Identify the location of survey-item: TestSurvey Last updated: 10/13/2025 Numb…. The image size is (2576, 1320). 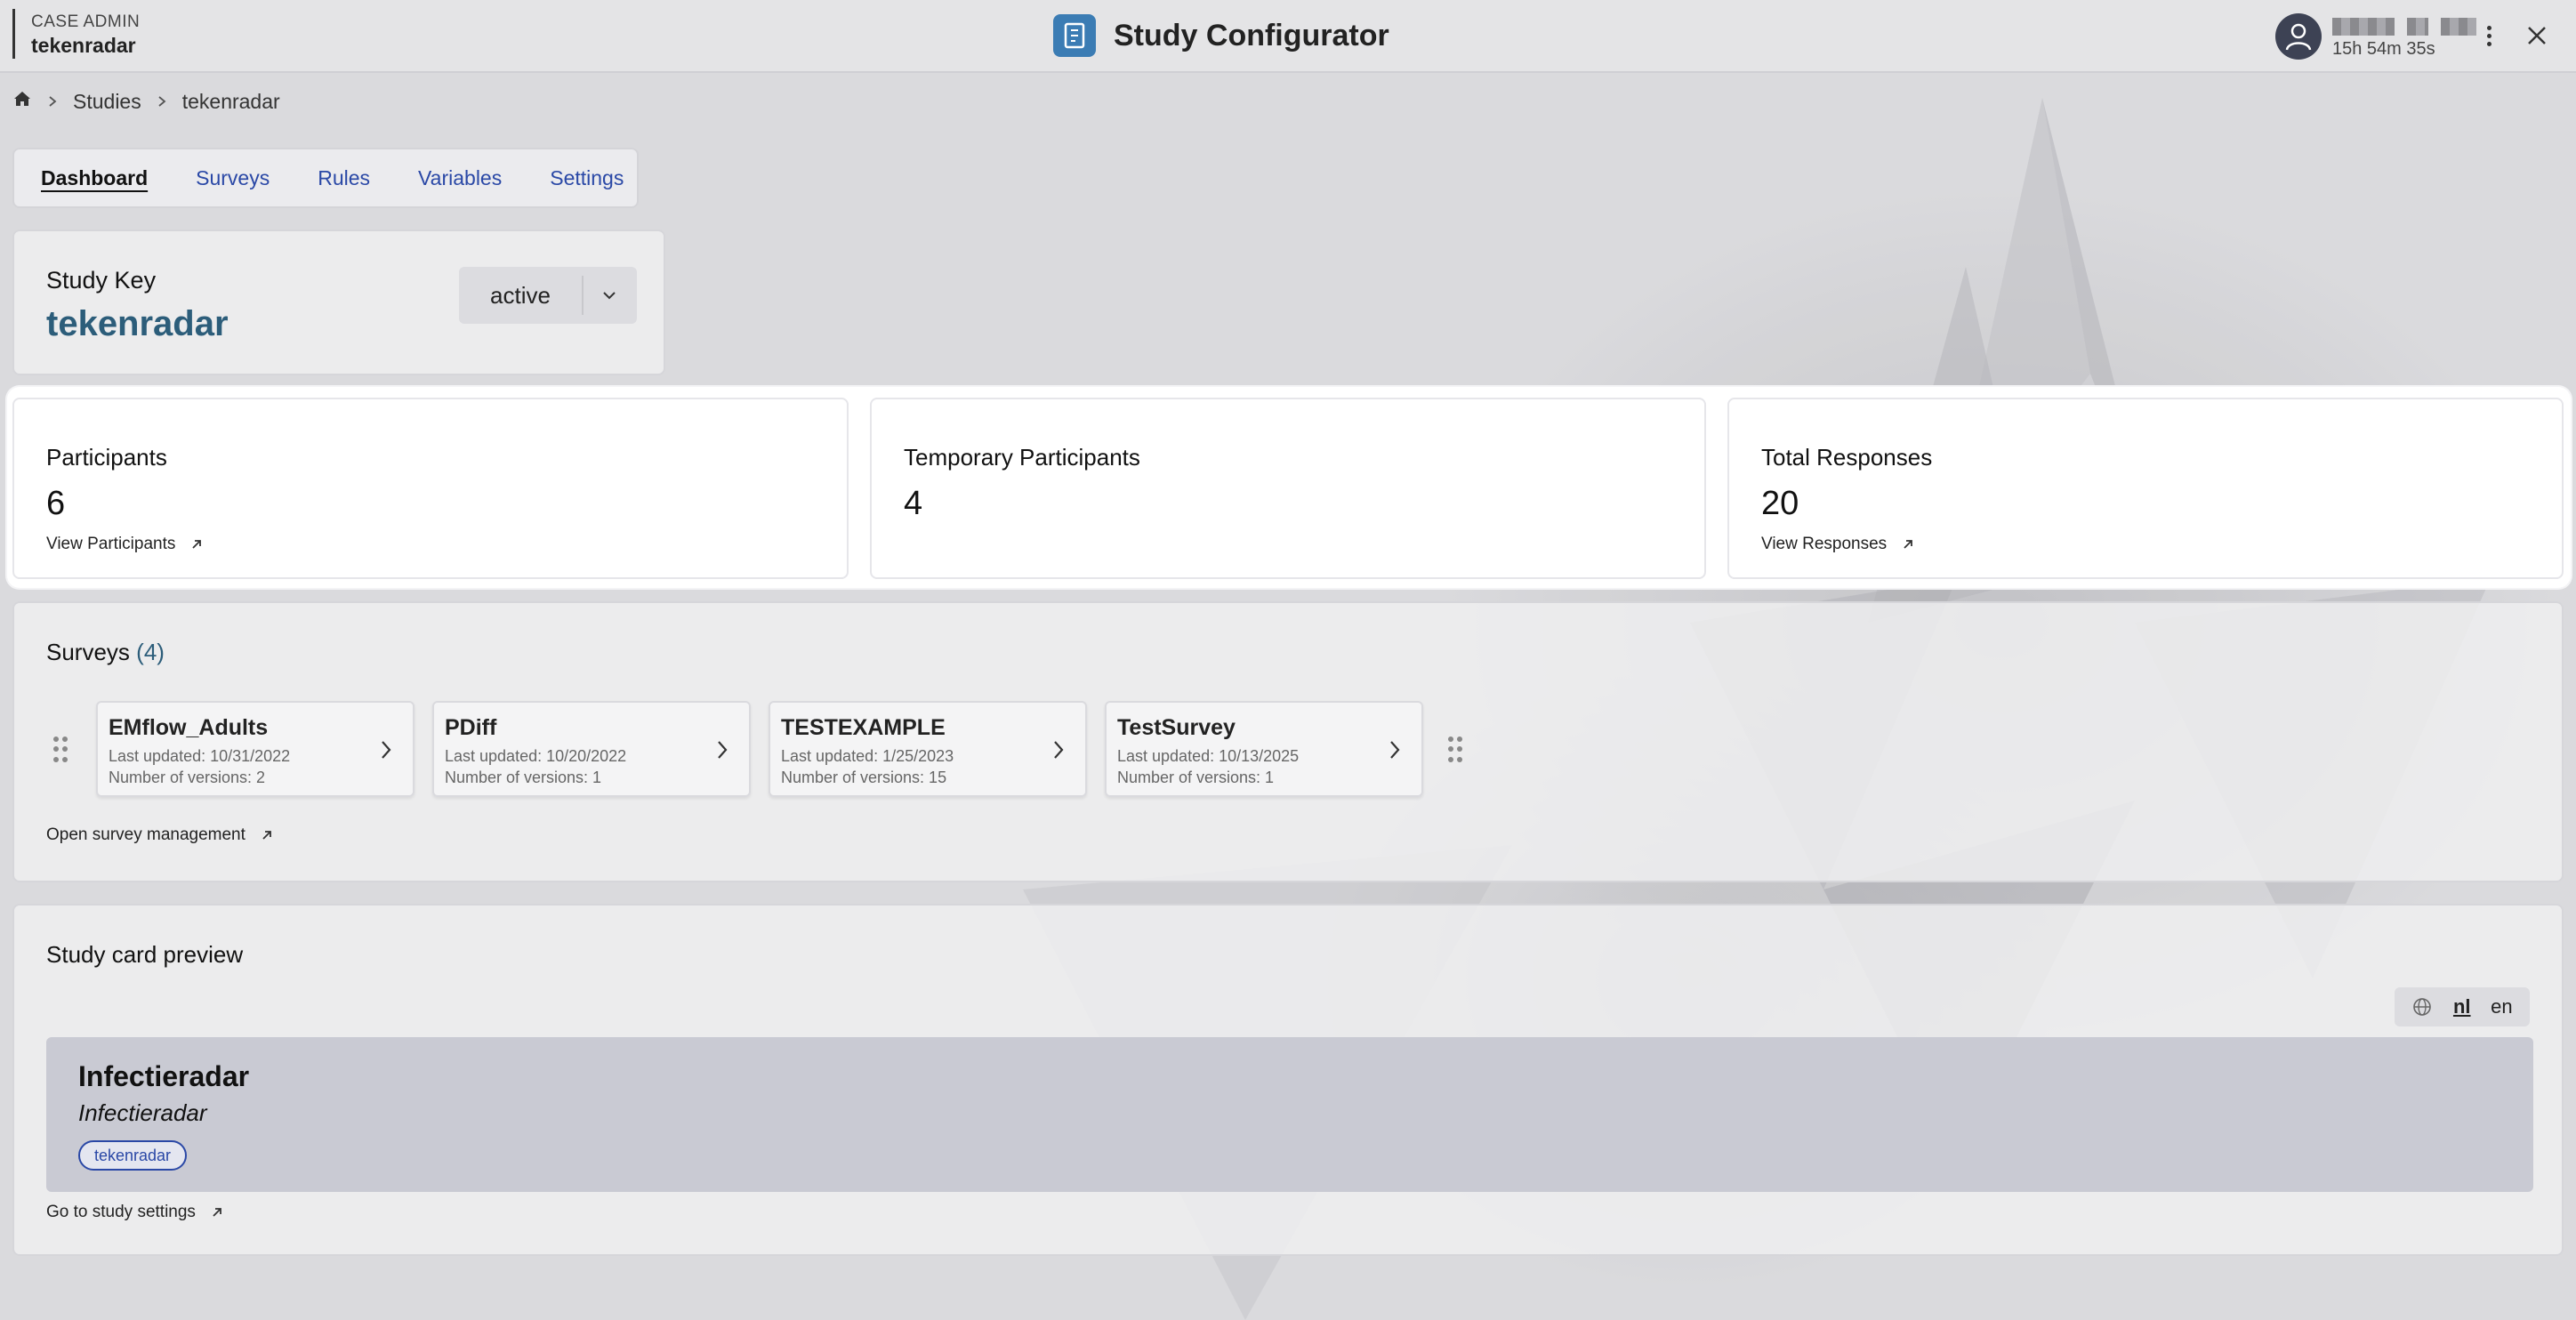
(1264, 749).